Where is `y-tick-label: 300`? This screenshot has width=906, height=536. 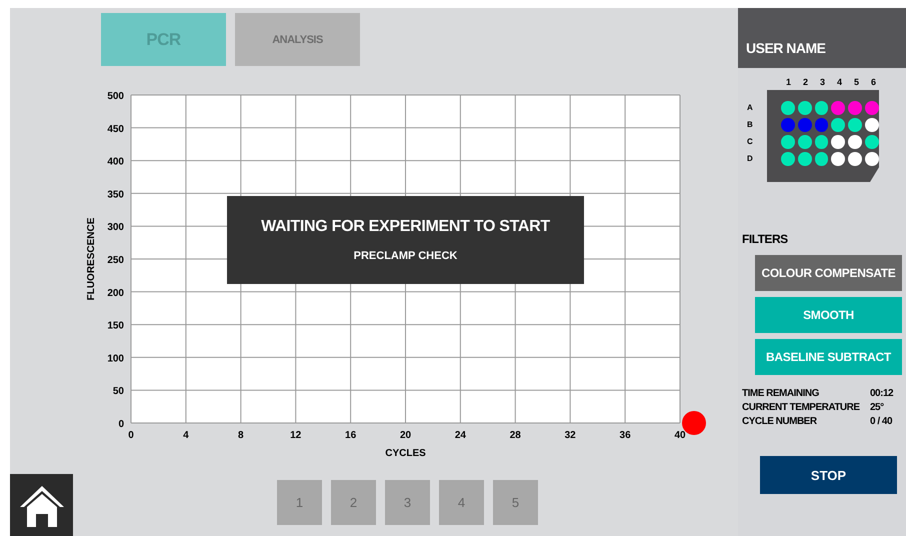 y-tick-label: 300 is located at coordinates (115, 228).